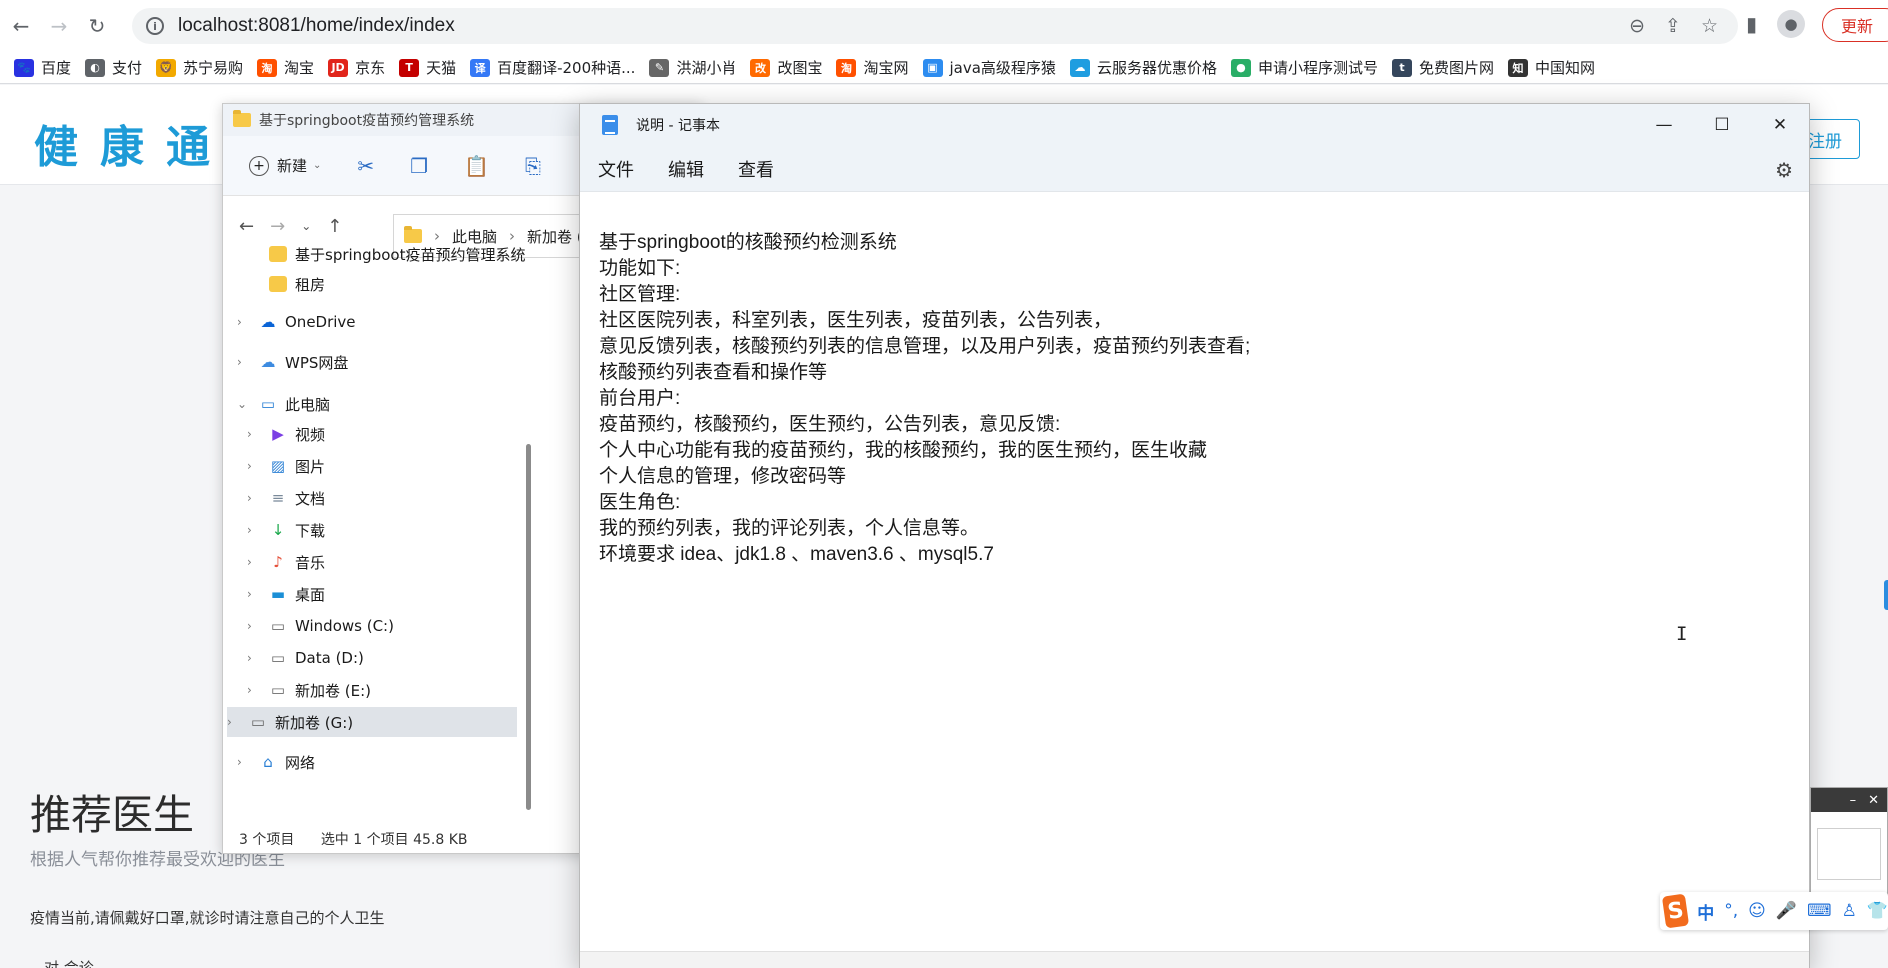 The height and width of the screenshot is (968, 1888). What do you see at coordinates (1886, 595) in the screenshot?
I see `edge-tab-handle` at bounding box center [1886, 595].